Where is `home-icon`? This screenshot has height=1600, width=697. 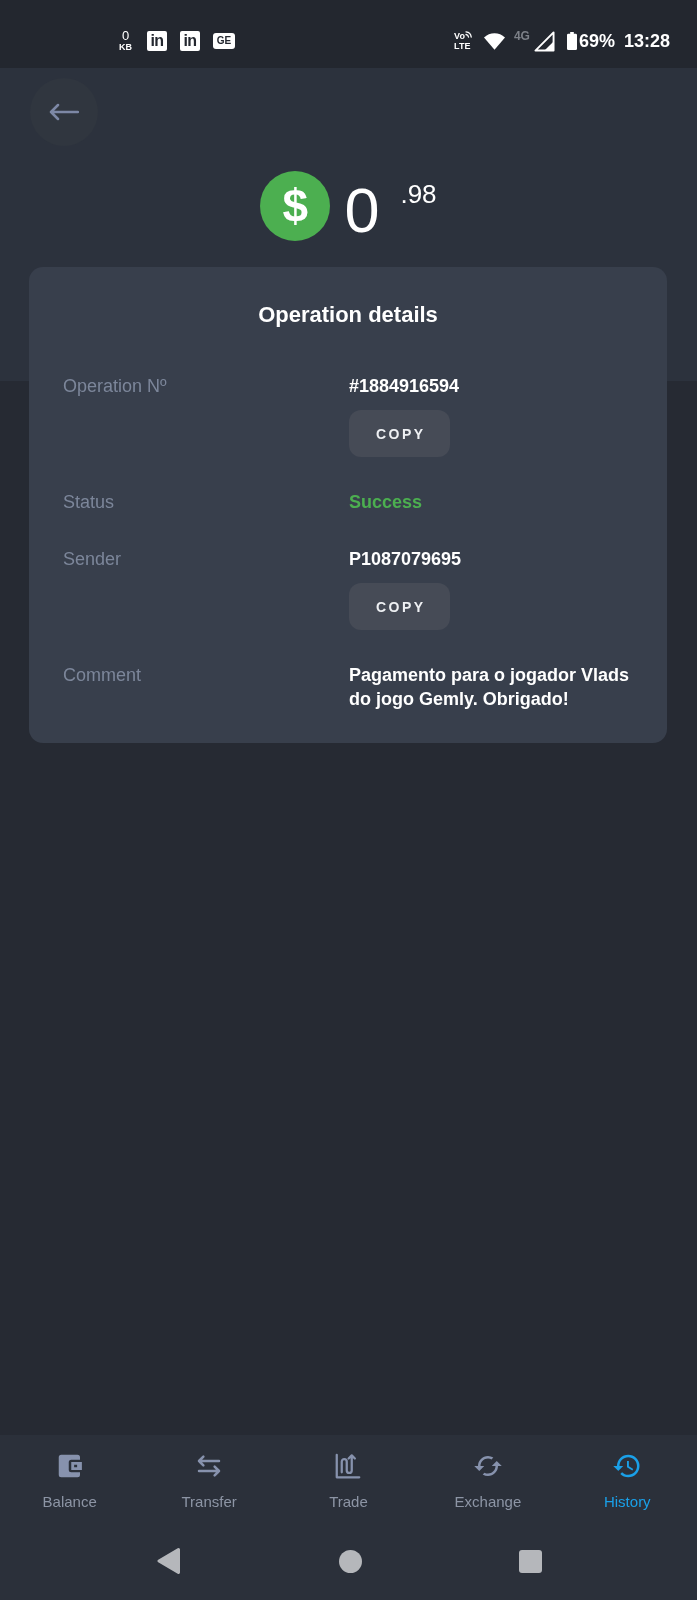
home-icon is located at coordinates (350, 1561).